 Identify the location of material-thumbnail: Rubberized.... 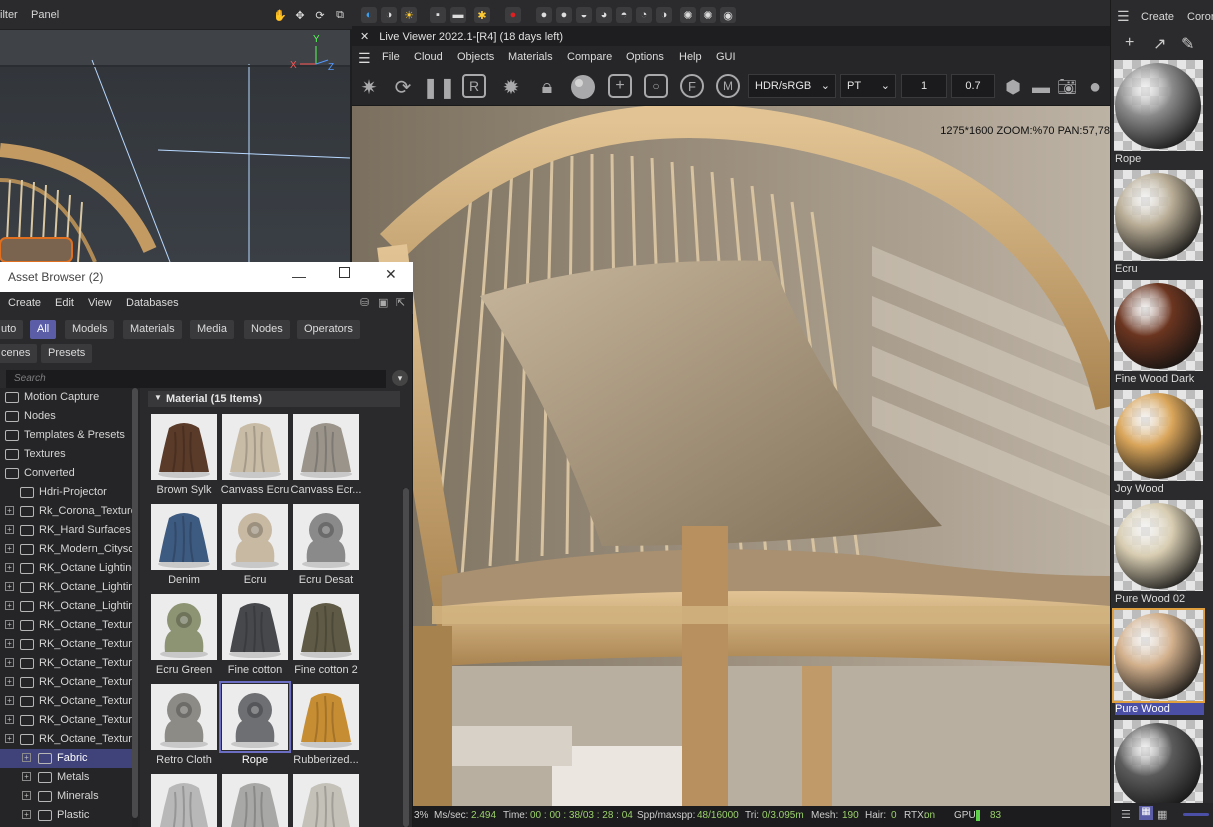
(326, 728).